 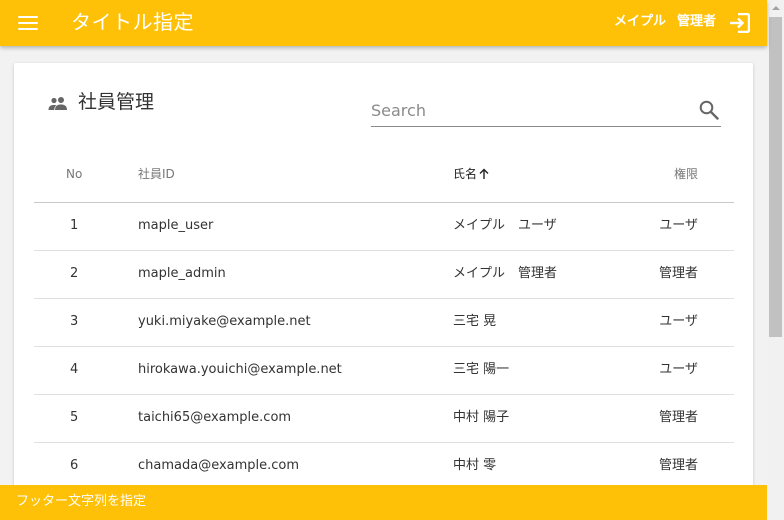 What do you see at coordinates (481, 417) in the screenshot?
I see `cell-name: 中村 陽子` at bounding box center [481, 417].